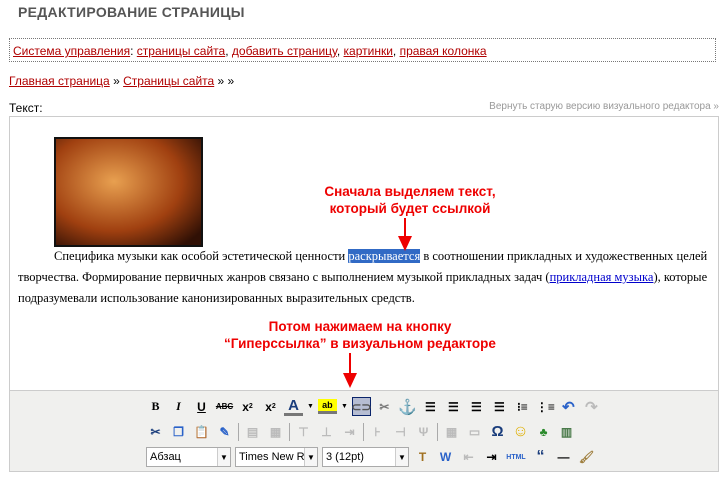 The image size is (727, 478). I want to click on breadcrumb-sep: », so click(116, 81).